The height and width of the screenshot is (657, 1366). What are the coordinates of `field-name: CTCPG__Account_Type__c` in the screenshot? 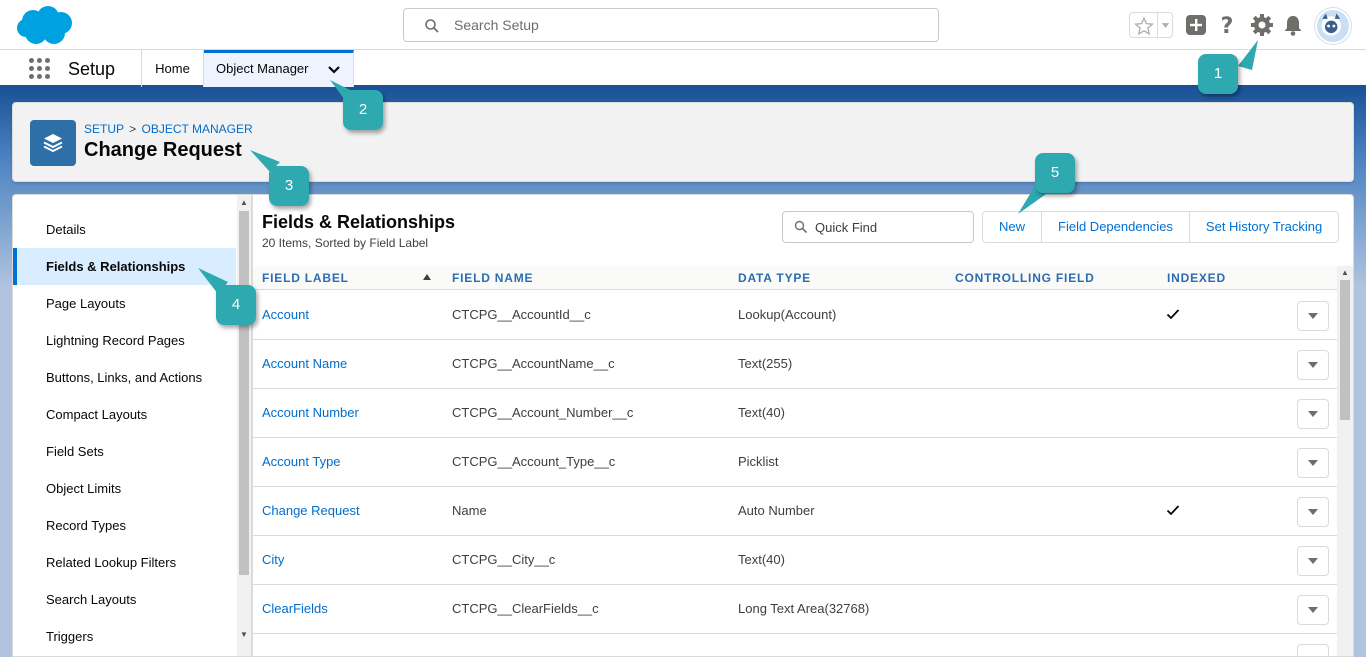 It's located at (534, 461).